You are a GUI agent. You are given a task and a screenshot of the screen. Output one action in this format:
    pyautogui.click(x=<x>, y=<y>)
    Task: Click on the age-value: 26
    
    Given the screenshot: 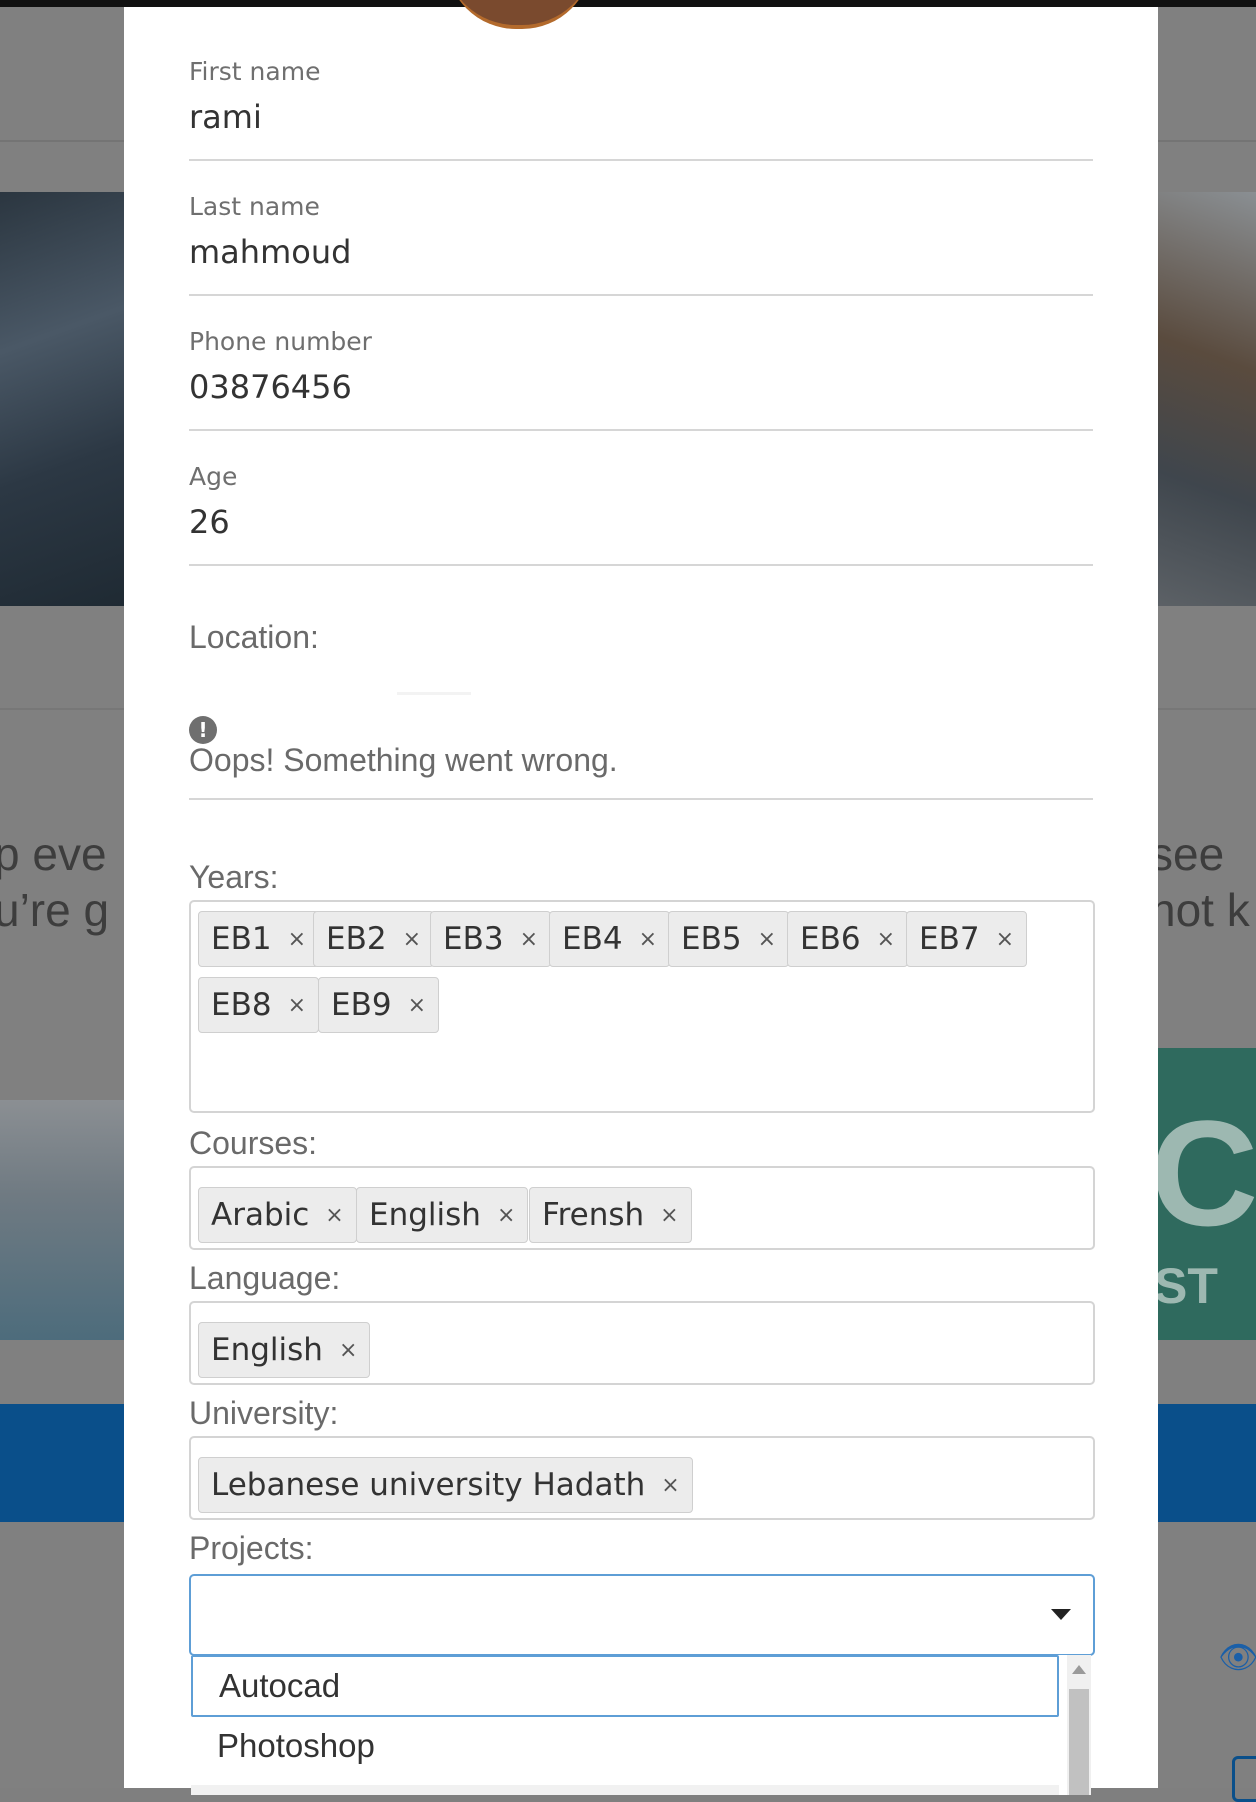 What is the action you would take?
    pyautogui.click(x=641, y=522)
    